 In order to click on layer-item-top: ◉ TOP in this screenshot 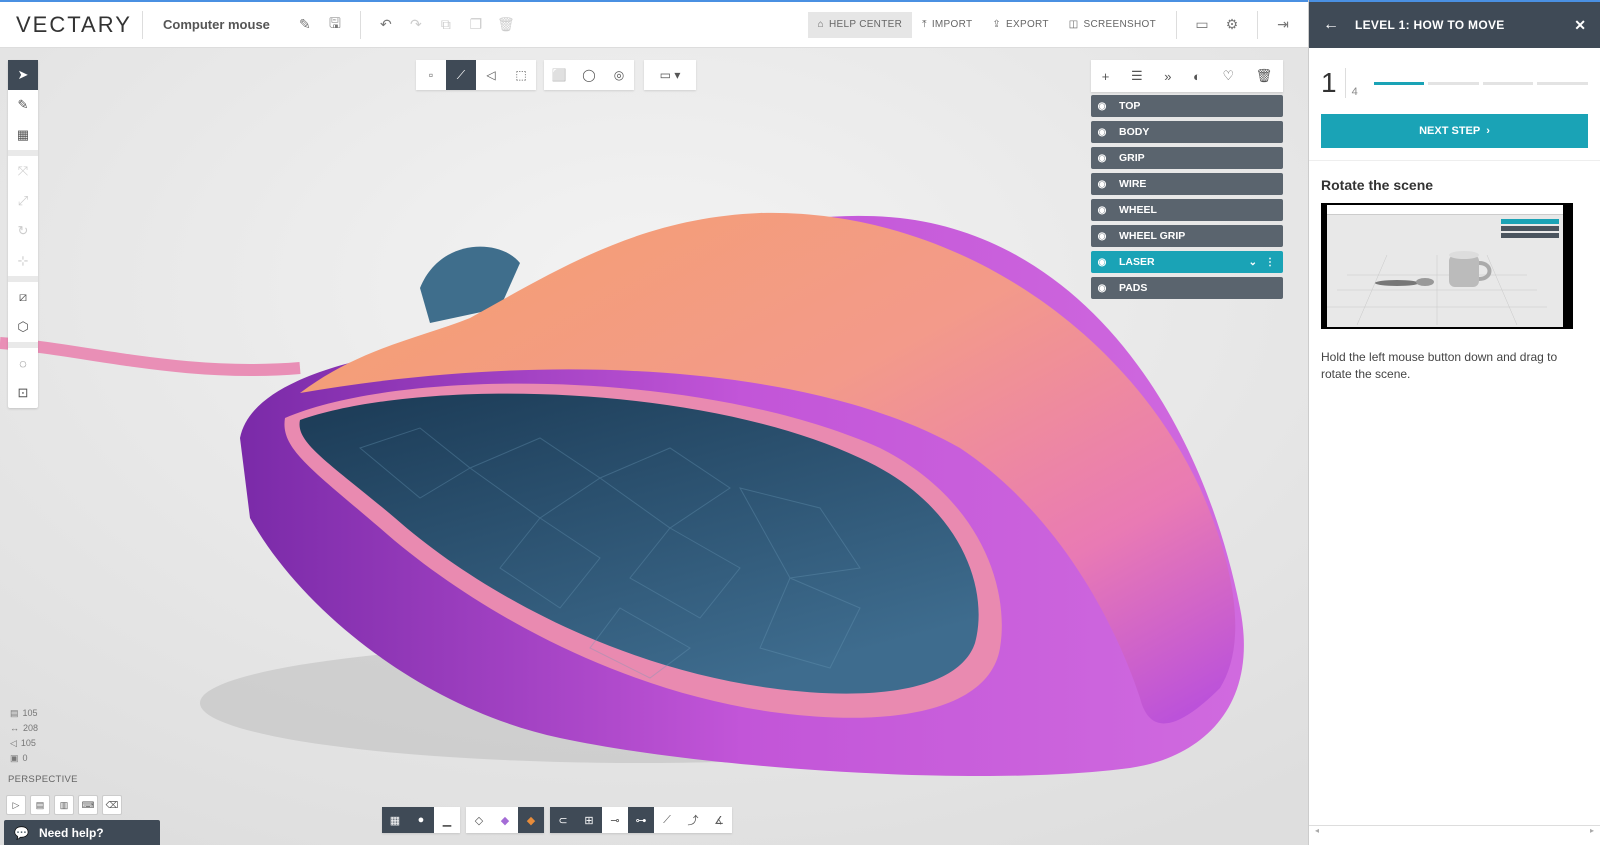, I will do `click(1187, 106)`.